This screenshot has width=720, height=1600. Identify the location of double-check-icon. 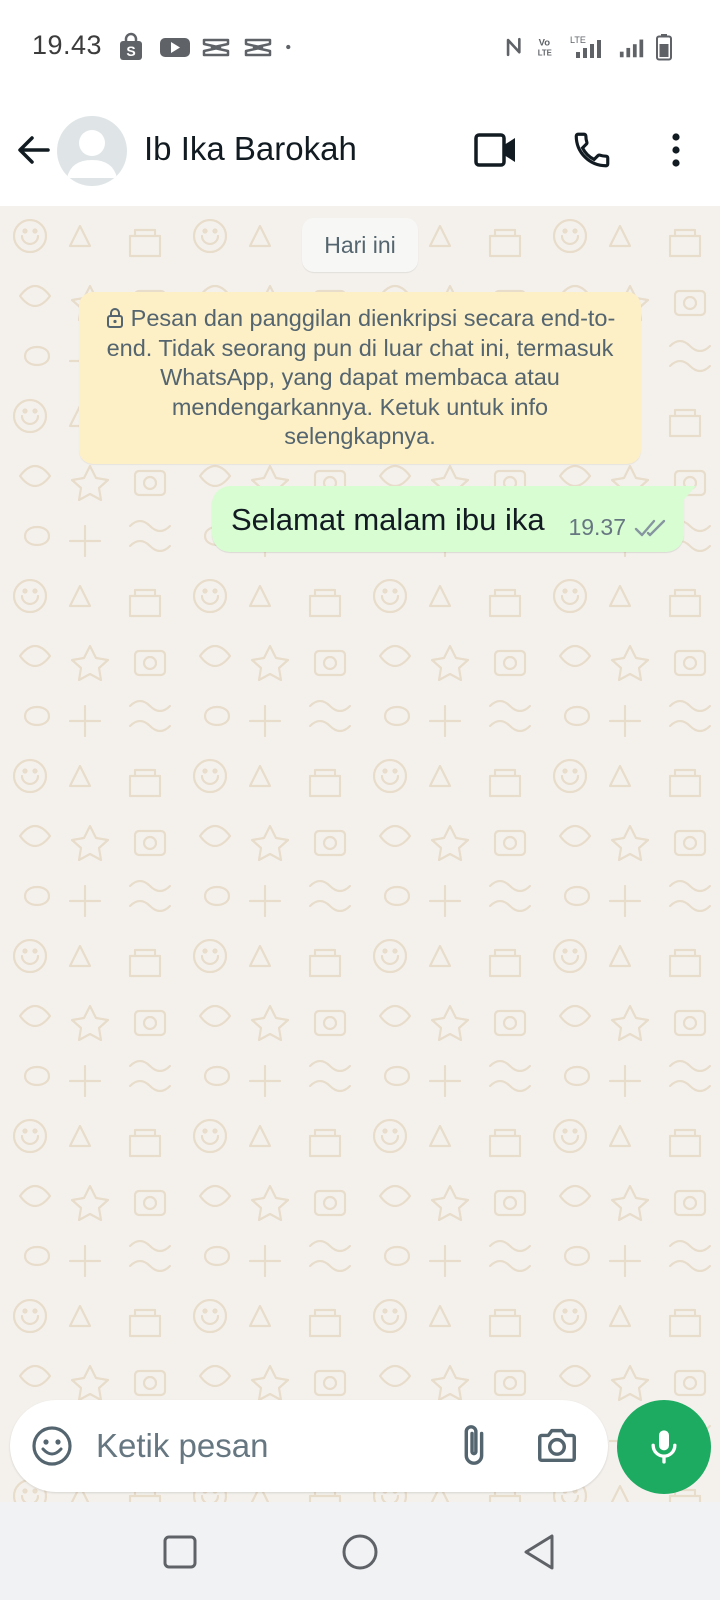
(650, 527).